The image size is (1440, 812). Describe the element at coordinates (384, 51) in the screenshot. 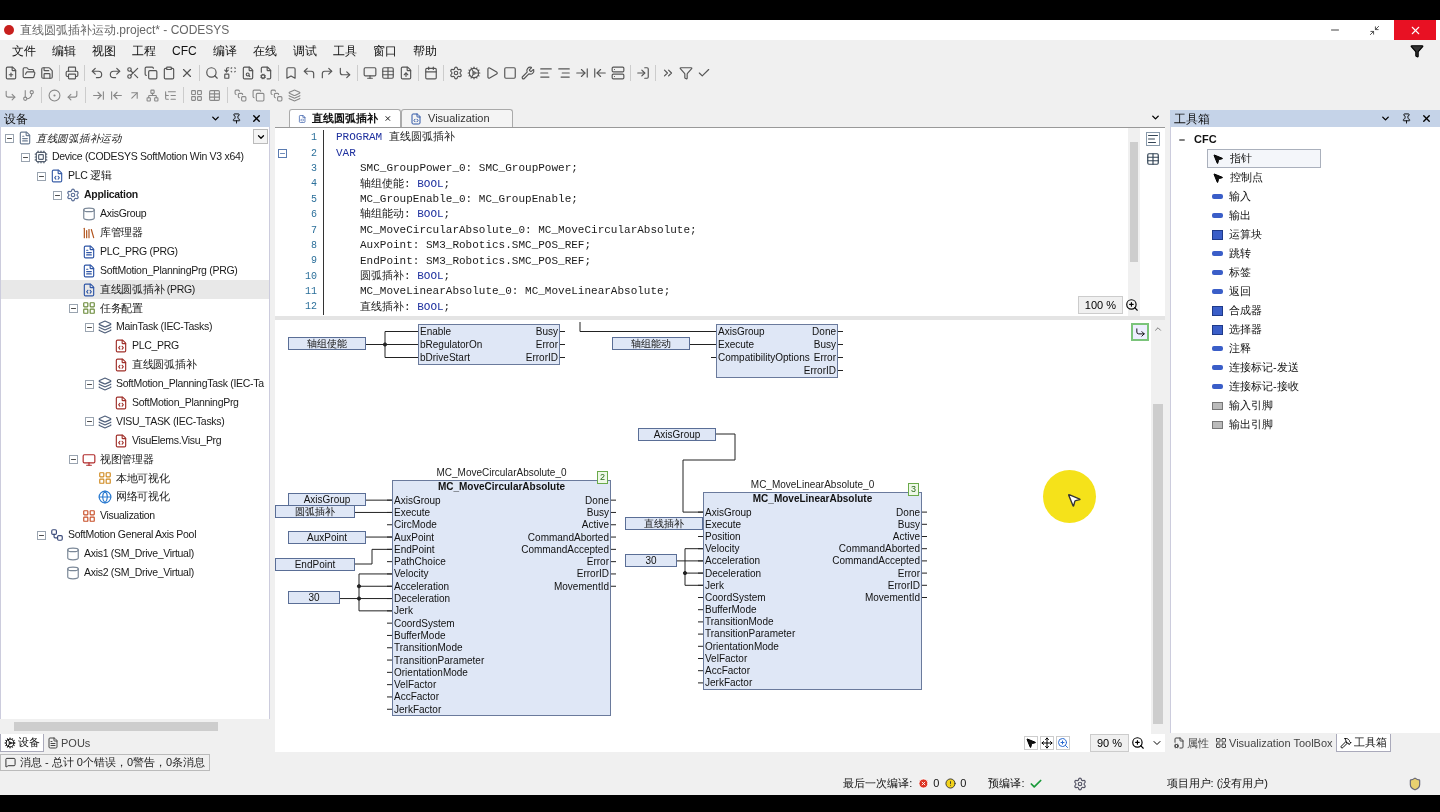

I see `menu-item: 窗口` at that location.